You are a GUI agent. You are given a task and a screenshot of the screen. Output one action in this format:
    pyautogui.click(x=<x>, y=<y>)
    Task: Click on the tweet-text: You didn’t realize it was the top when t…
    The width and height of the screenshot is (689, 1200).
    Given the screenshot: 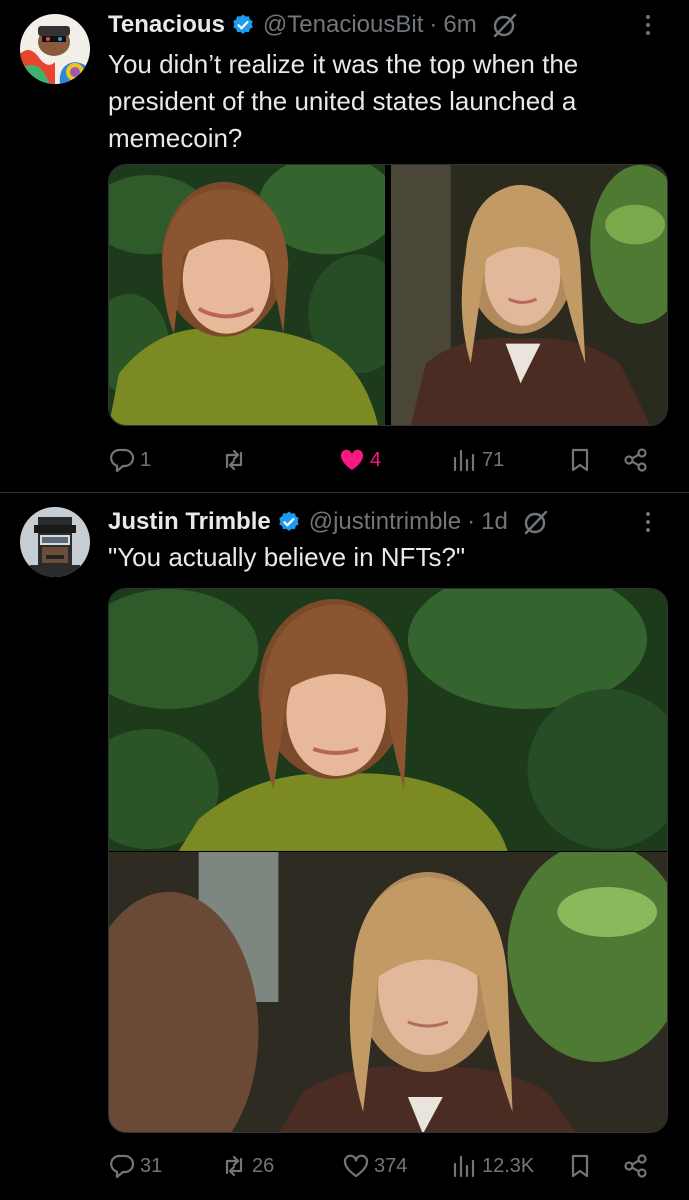 What is the action you would take?
    pyautogui.click(x=343, y=101)
    